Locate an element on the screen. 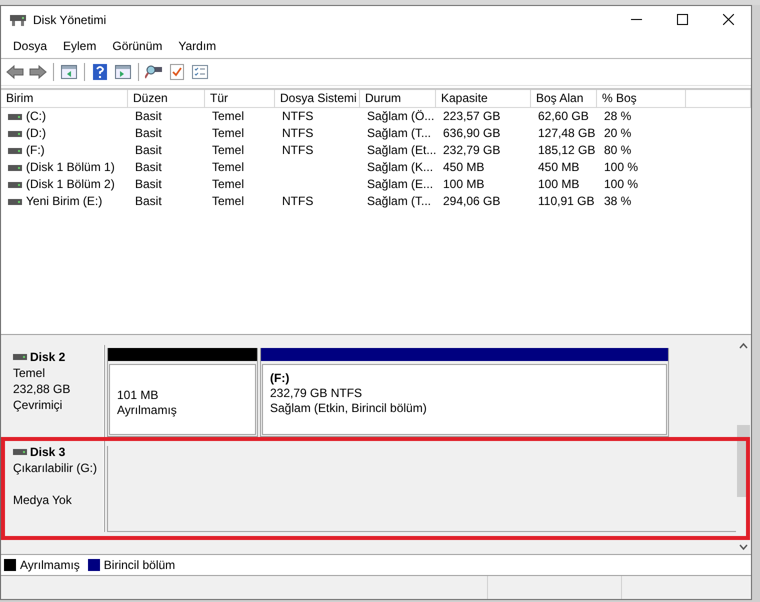  disk-status: Çevrimiçi is located at coordinates (38, 405).